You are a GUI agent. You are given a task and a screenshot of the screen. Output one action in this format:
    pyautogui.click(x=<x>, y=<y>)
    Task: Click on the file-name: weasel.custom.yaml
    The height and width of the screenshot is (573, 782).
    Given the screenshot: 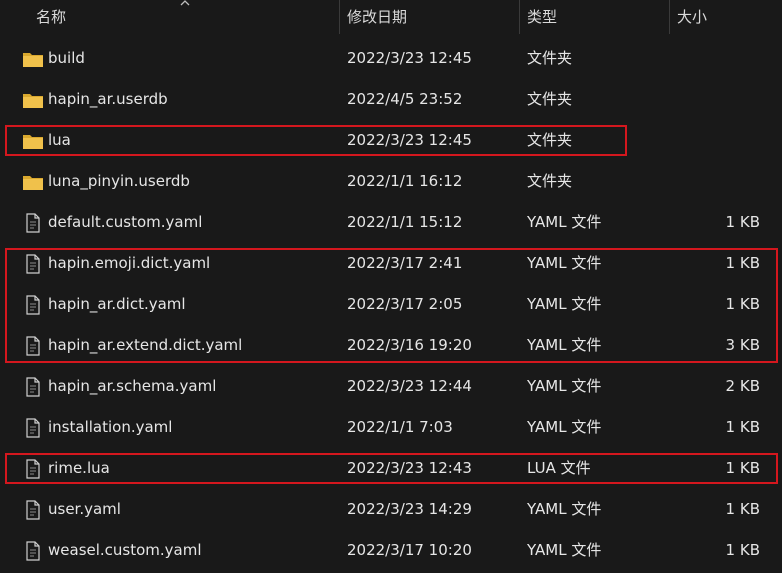 What is the action you would take?
    pyautogui.click(x=125, y=550)
    